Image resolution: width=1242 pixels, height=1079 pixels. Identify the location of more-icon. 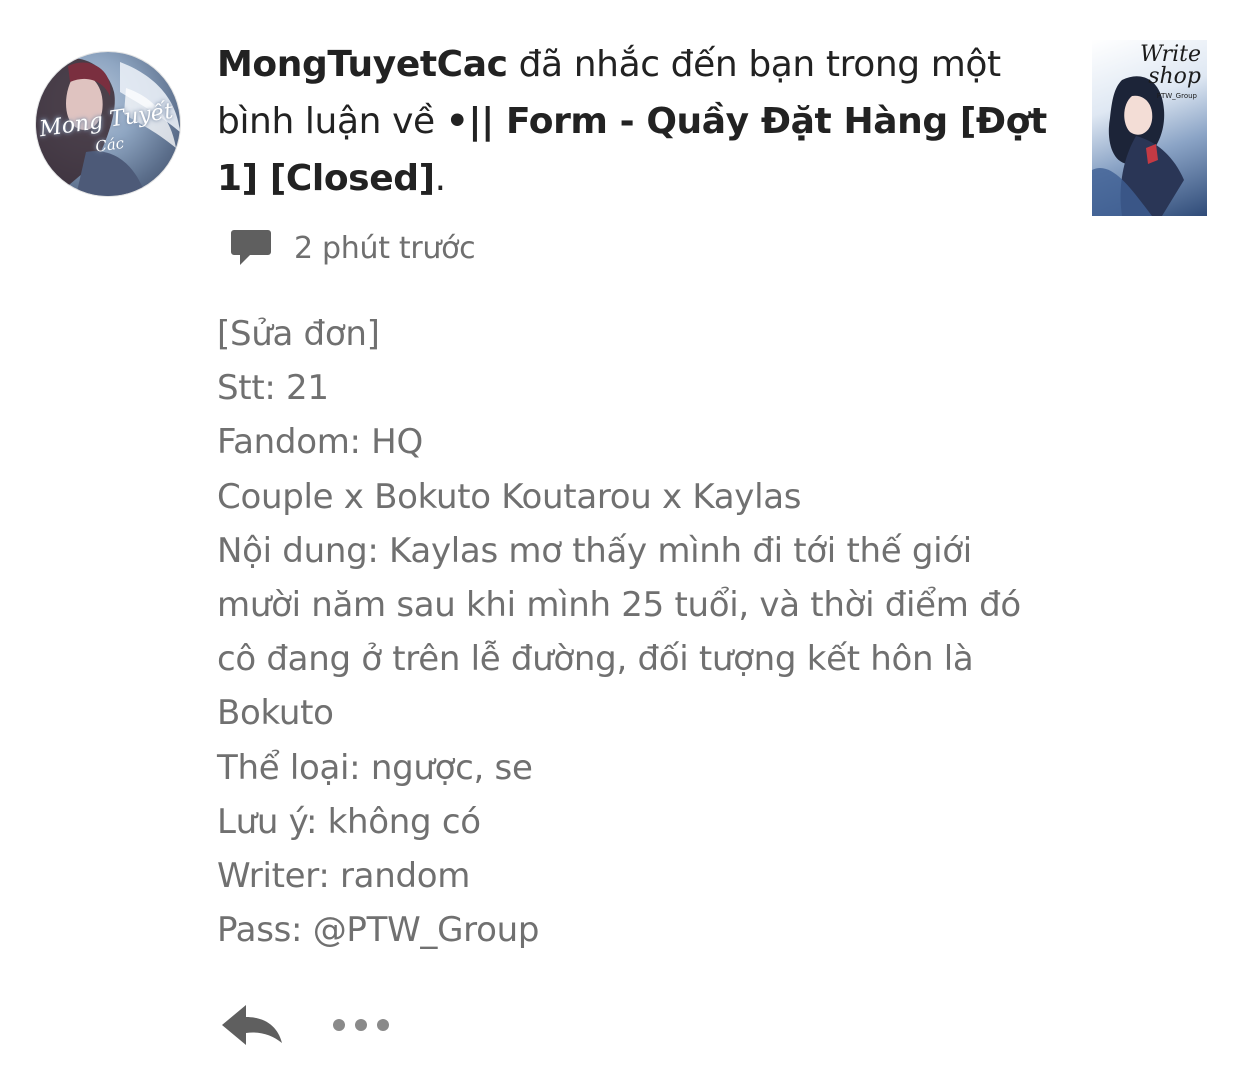
(361, 1025).